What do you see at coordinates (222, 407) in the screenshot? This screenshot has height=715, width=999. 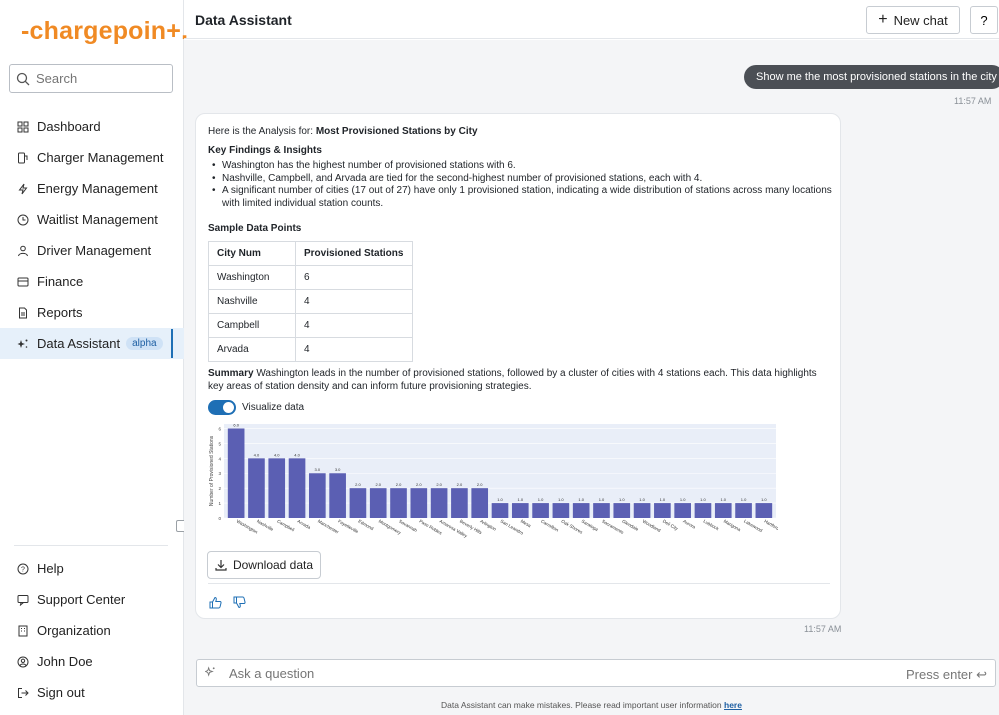 I see `visualize-toggle` at bounding box center [222, 407].